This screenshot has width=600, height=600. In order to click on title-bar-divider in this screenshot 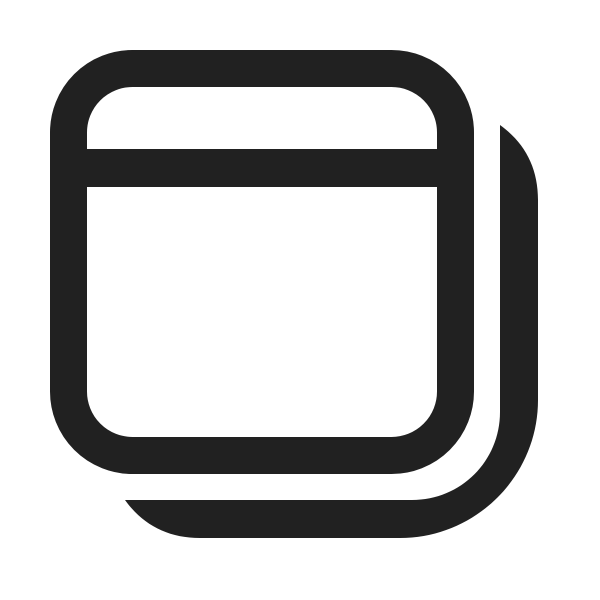, I will do `click(262, 168)`.